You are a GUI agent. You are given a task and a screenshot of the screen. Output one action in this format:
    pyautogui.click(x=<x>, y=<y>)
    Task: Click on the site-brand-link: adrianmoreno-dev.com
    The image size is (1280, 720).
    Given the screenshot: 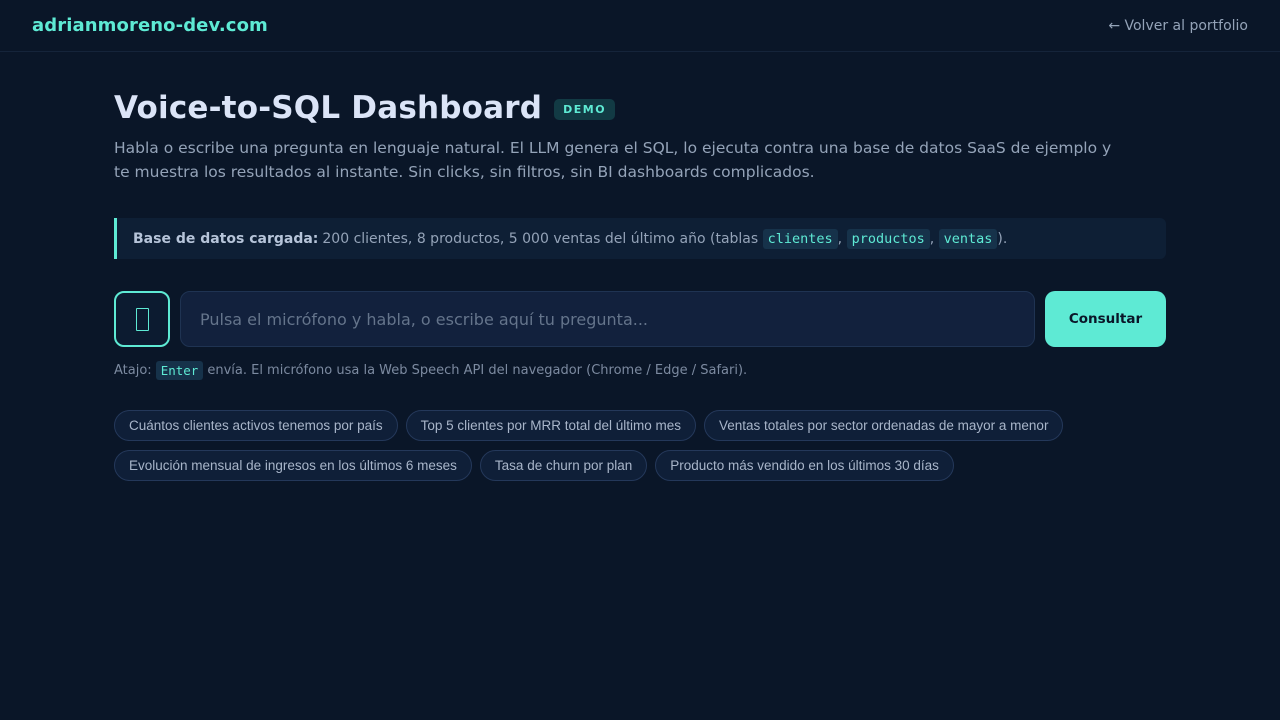 What is the action you would take?
    pyautogui.click(x=150, y=25)
    